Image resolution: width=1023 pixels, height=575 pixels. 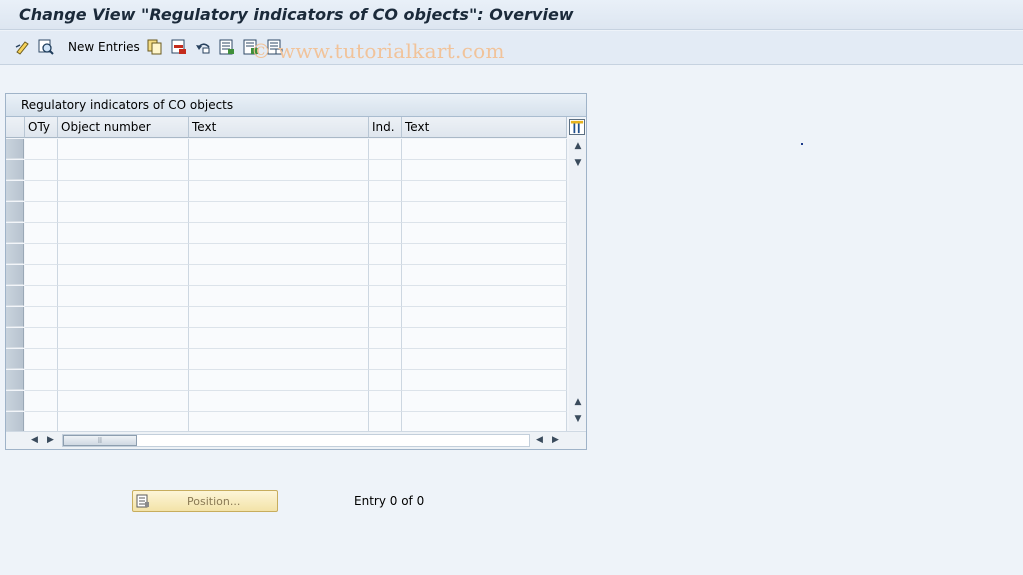 What do you see at coordinates (15, 127) in the screenshot?
I see `select-all-rows-corner` at bounding box center [15, 127].